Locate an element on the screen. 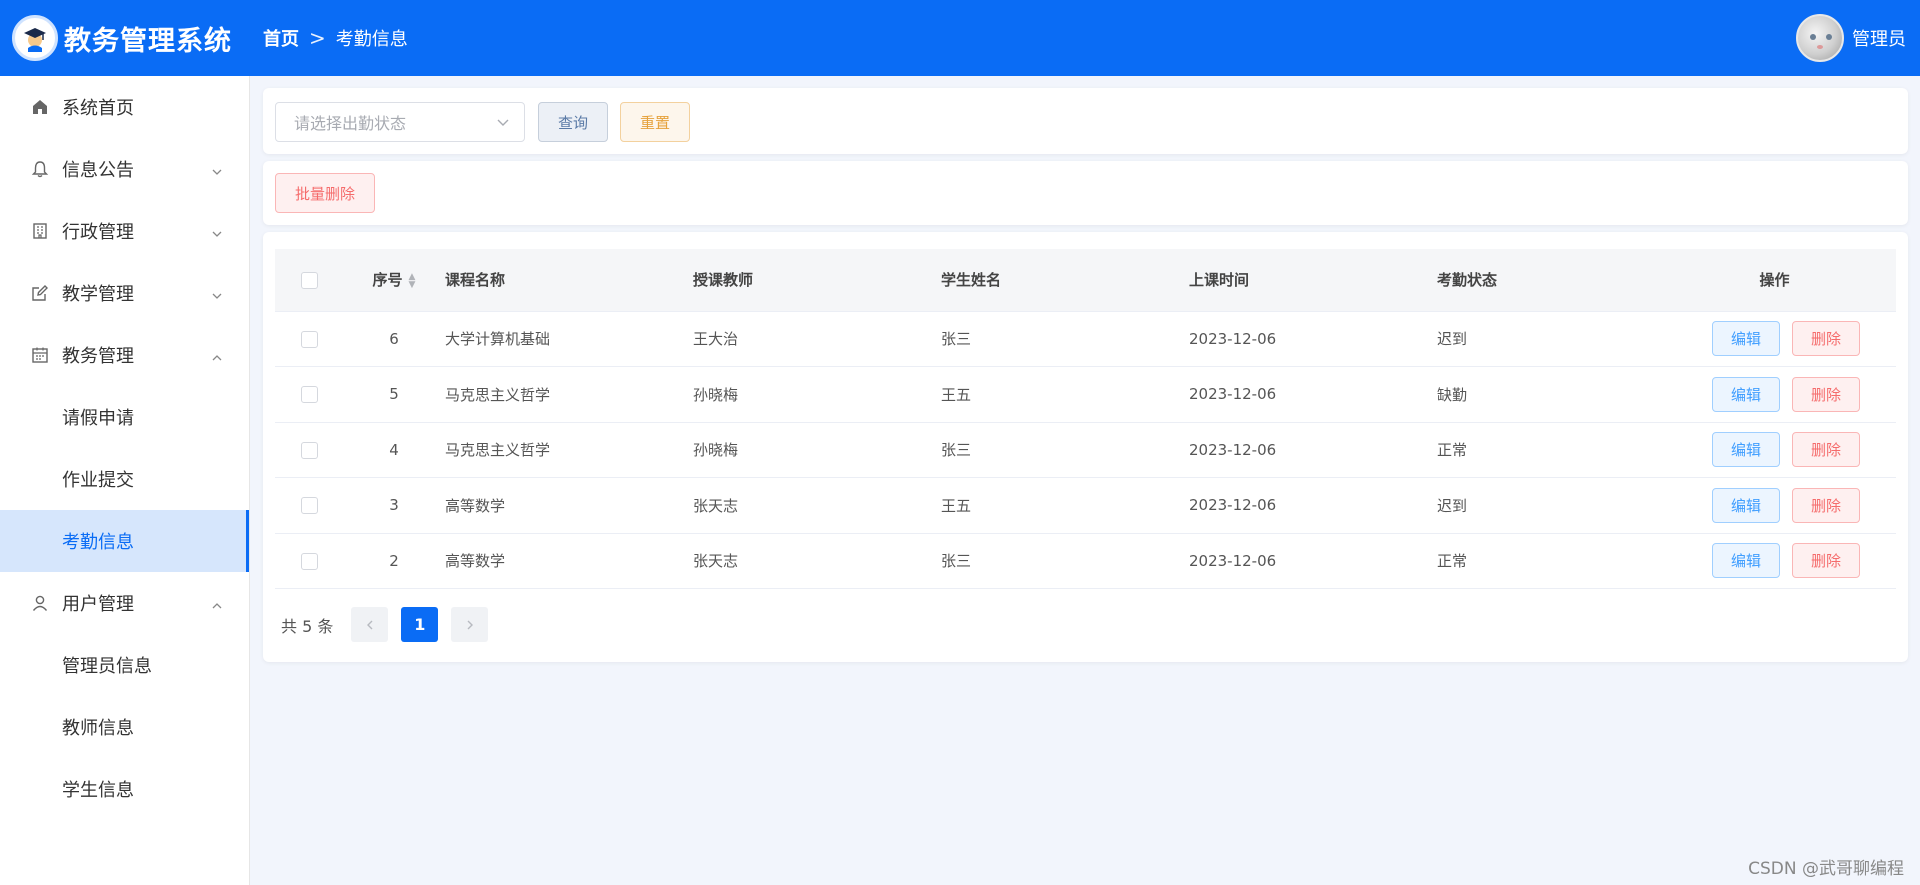 This screenshot has width=1920, height=885. avatar is located at coordinates (1820, 38).